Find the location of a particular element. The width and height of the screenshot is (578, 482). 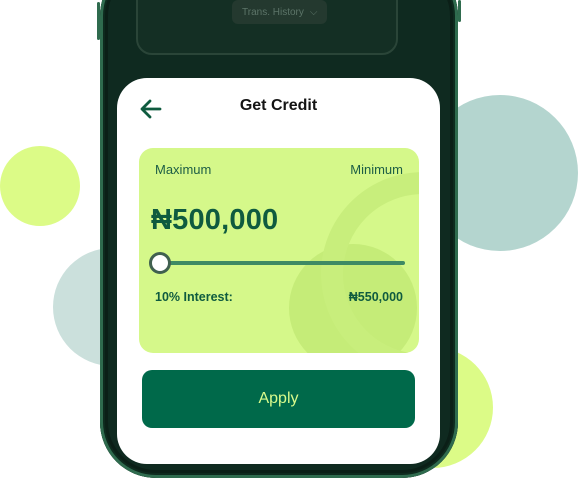

minimum-label: Minimum is located at coordinates (376, 169).